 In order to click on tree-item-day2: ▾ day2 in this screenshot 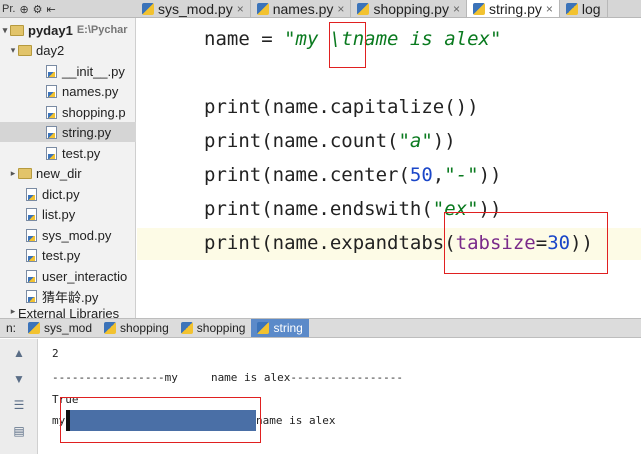, I will do `click(68, 50)`.